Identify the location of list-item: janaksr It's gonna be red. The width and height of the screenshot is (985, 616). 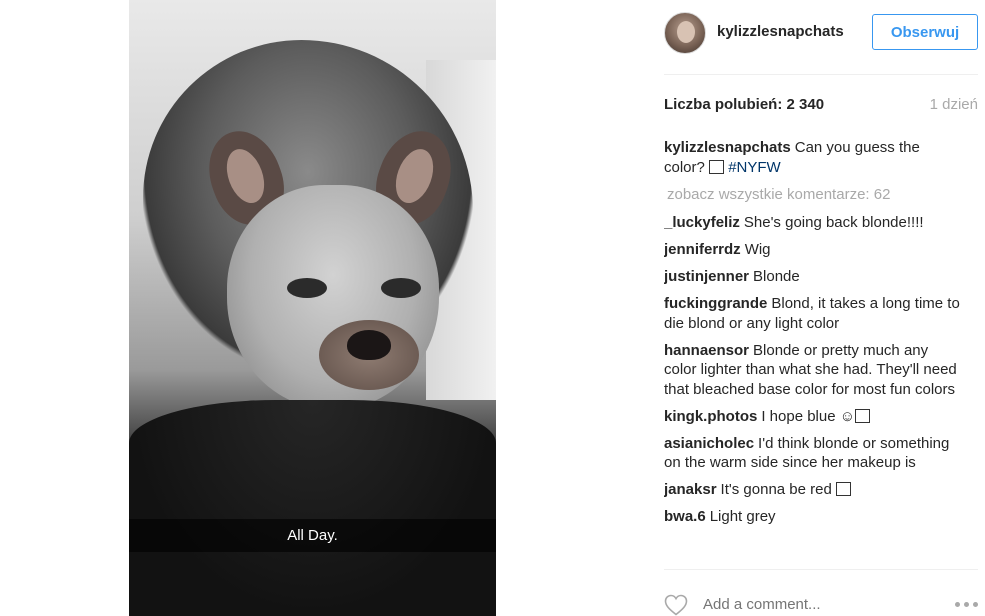
(814, 490).